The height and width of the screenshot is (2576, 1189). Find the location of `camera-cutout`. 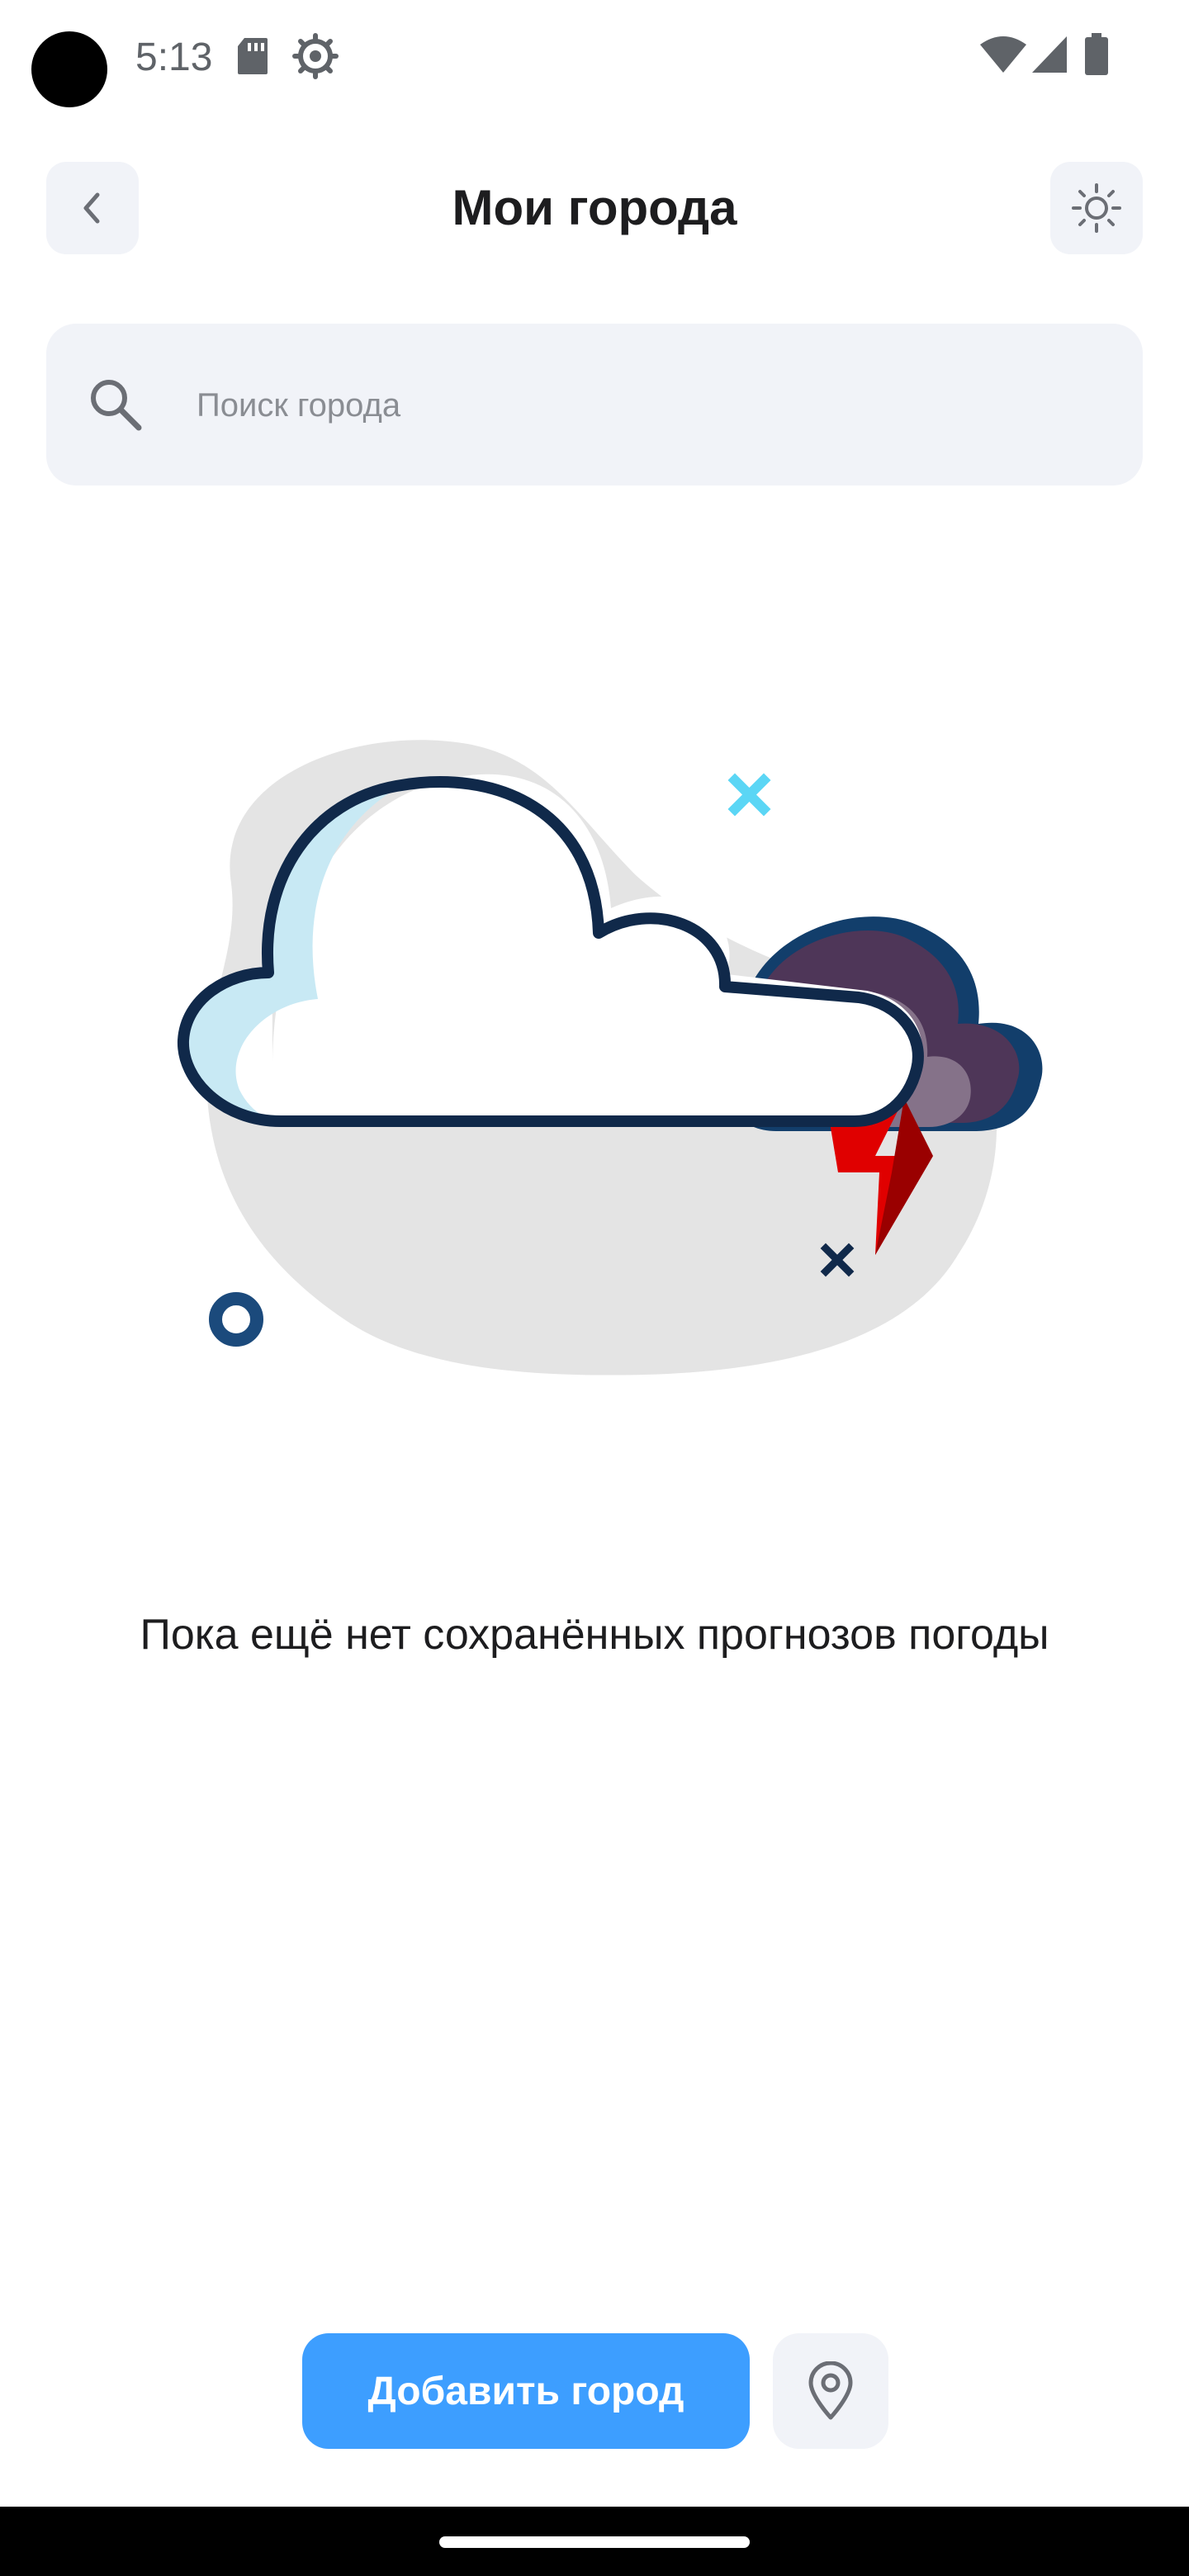

camera-cutout is located at coordinates (69, 69).